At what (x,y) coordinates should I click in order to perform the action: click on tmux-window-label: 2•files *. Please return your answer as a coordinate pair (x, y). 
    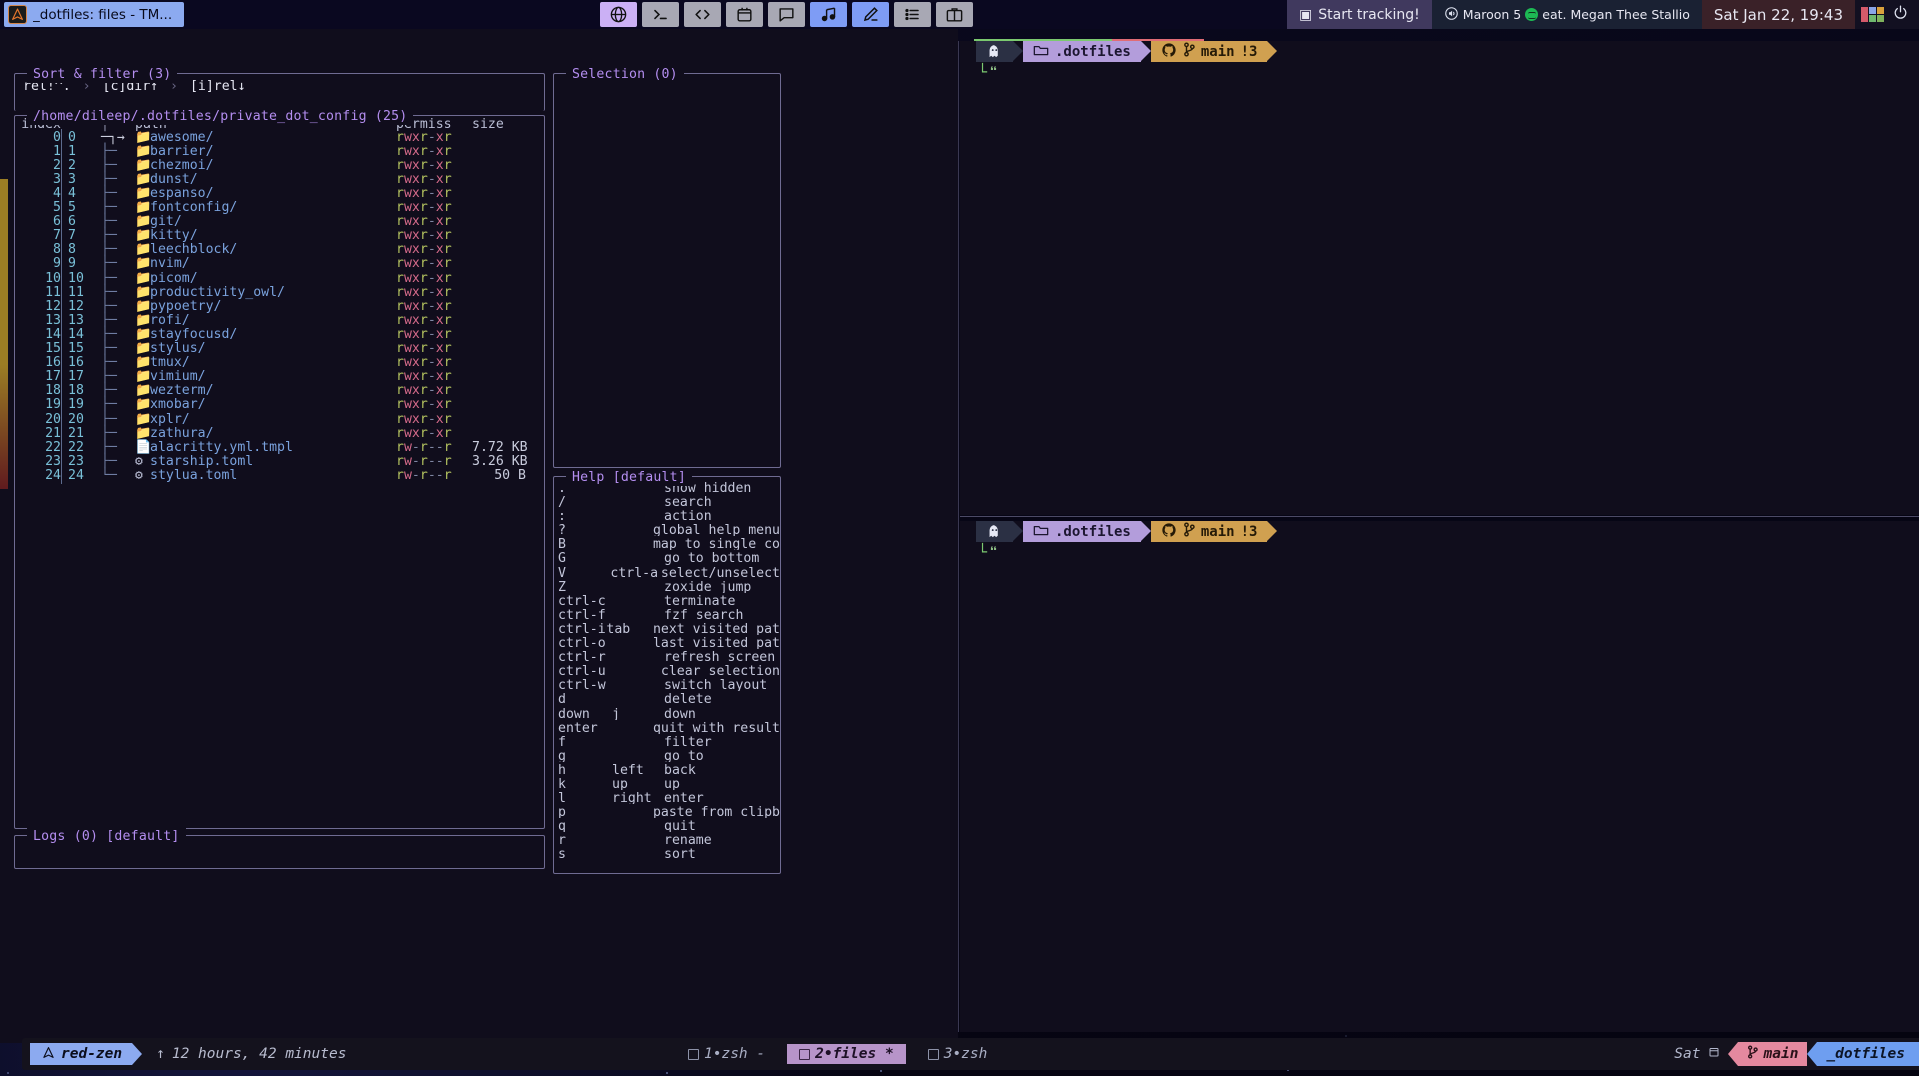
    Looking at the image, I should click on (854, 1054).